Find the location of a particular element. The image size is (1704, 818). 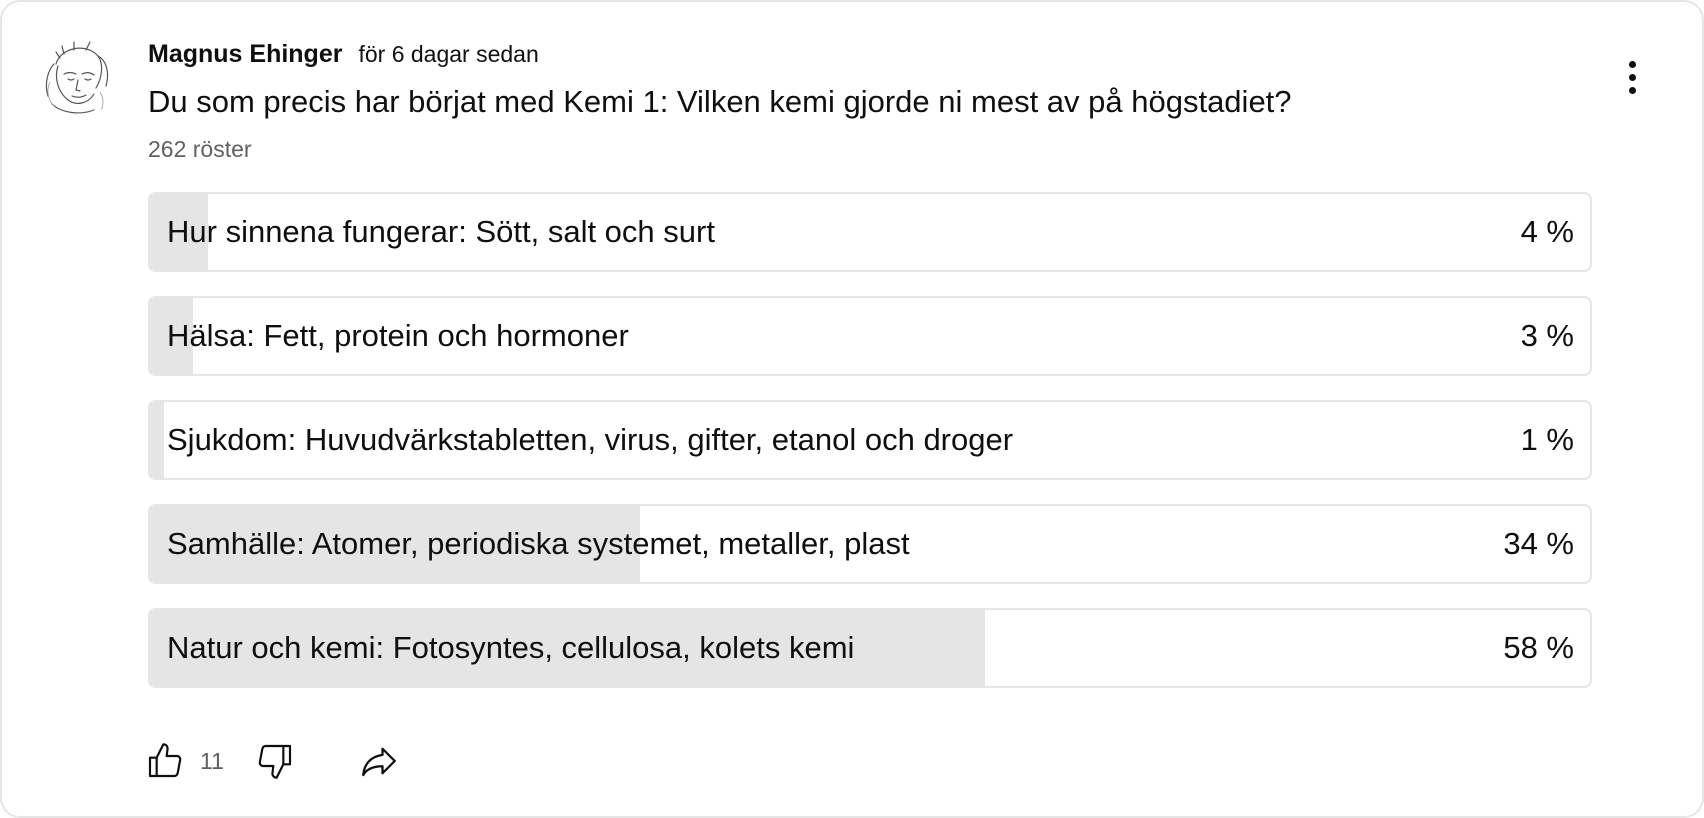

more-options-button is located at coordinates (1632, 77).